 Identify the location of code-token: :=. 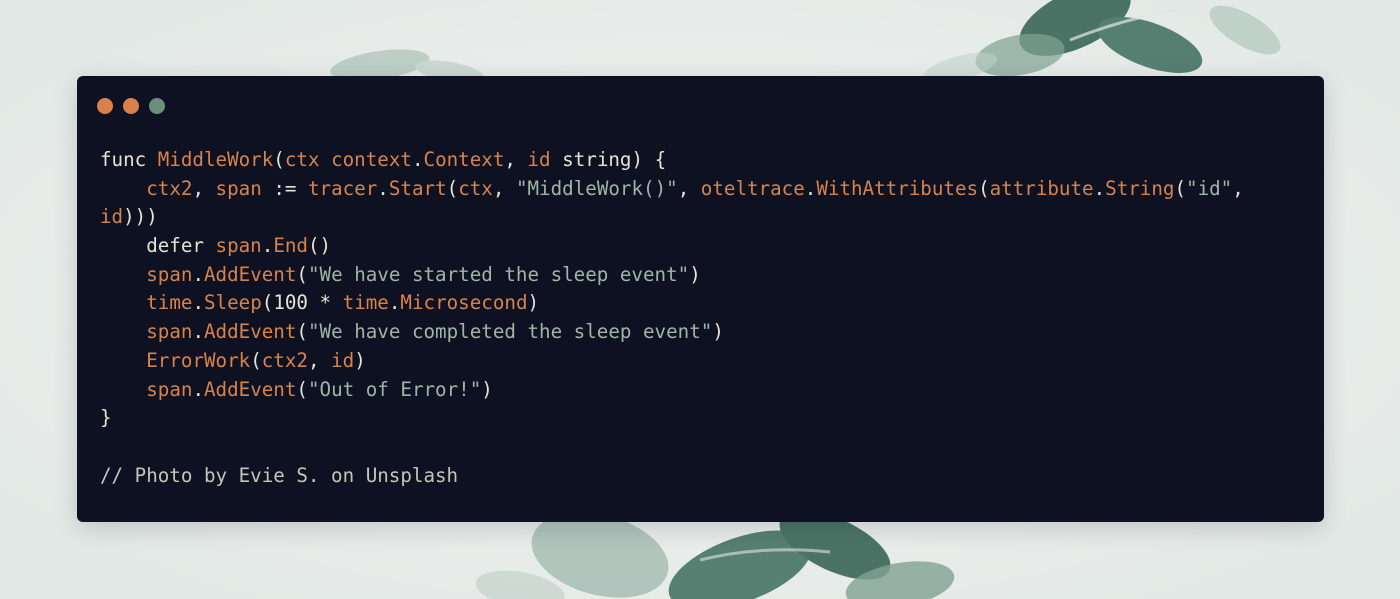
(284, 188).